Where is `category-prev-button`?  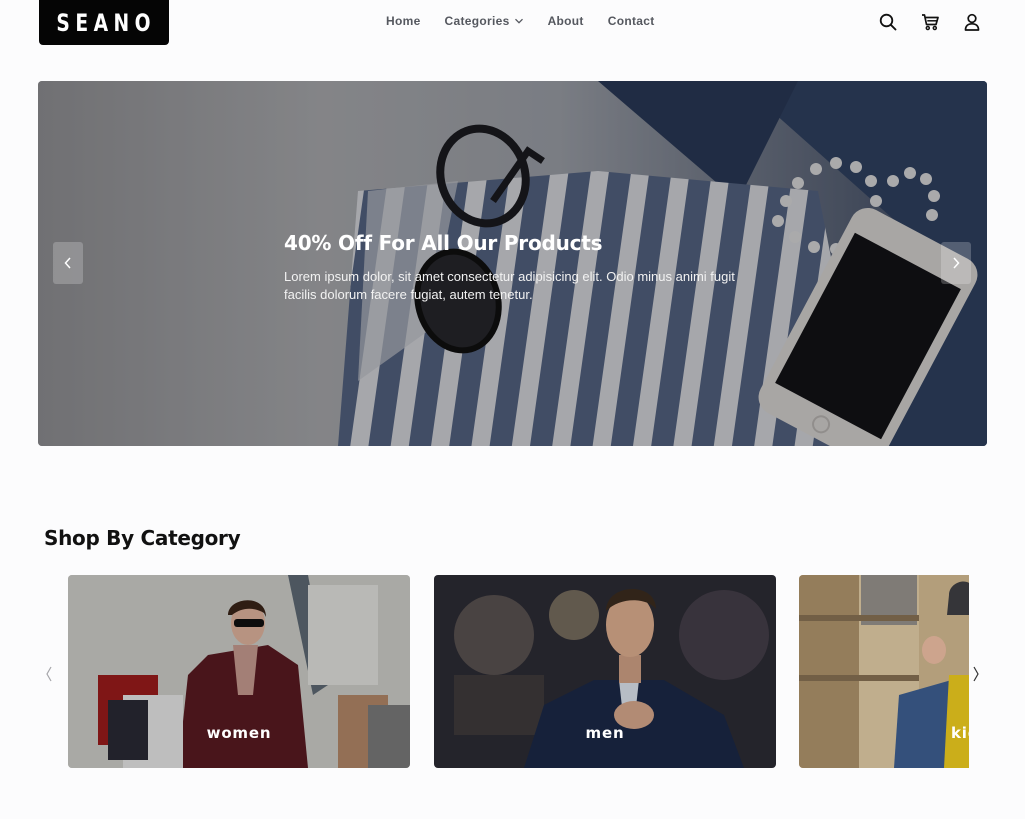 category-prev-button is located at coordinates (49, 674).